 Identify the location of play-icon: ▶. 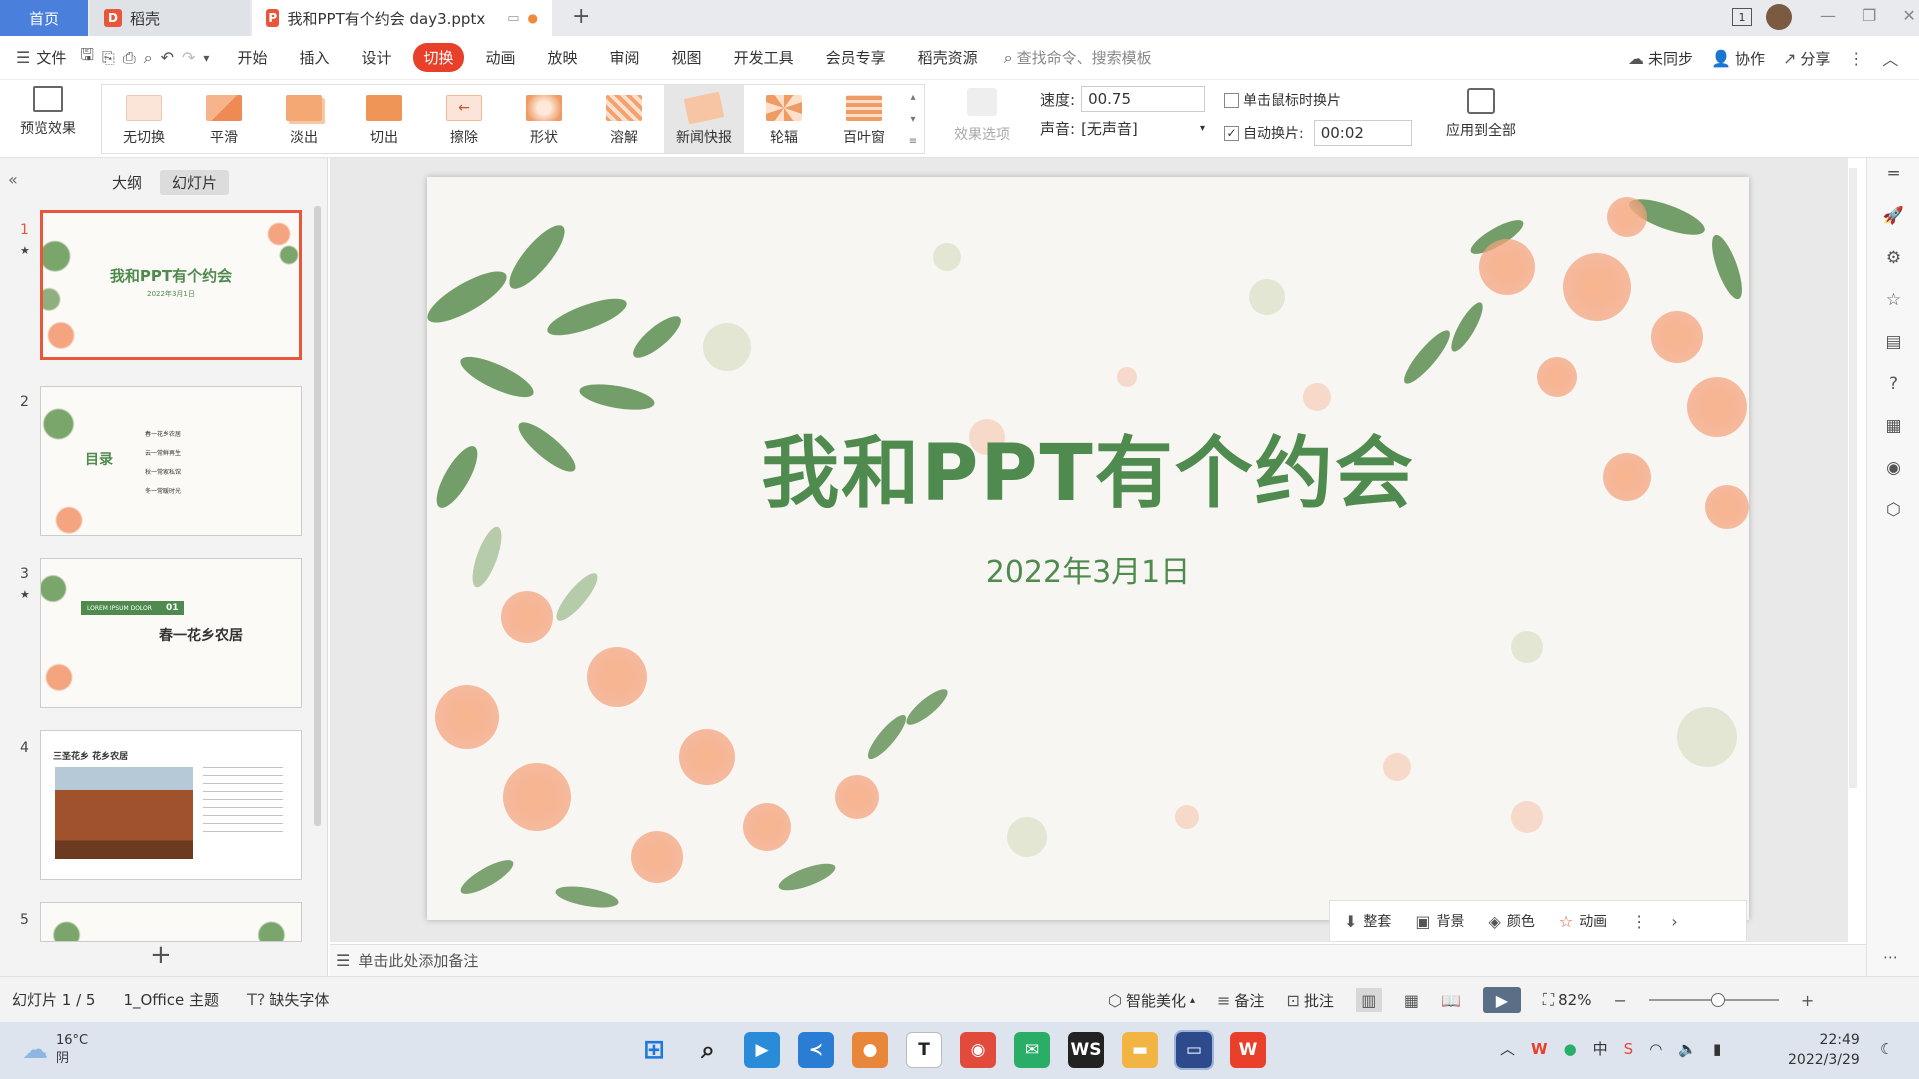
(1501, 1000).